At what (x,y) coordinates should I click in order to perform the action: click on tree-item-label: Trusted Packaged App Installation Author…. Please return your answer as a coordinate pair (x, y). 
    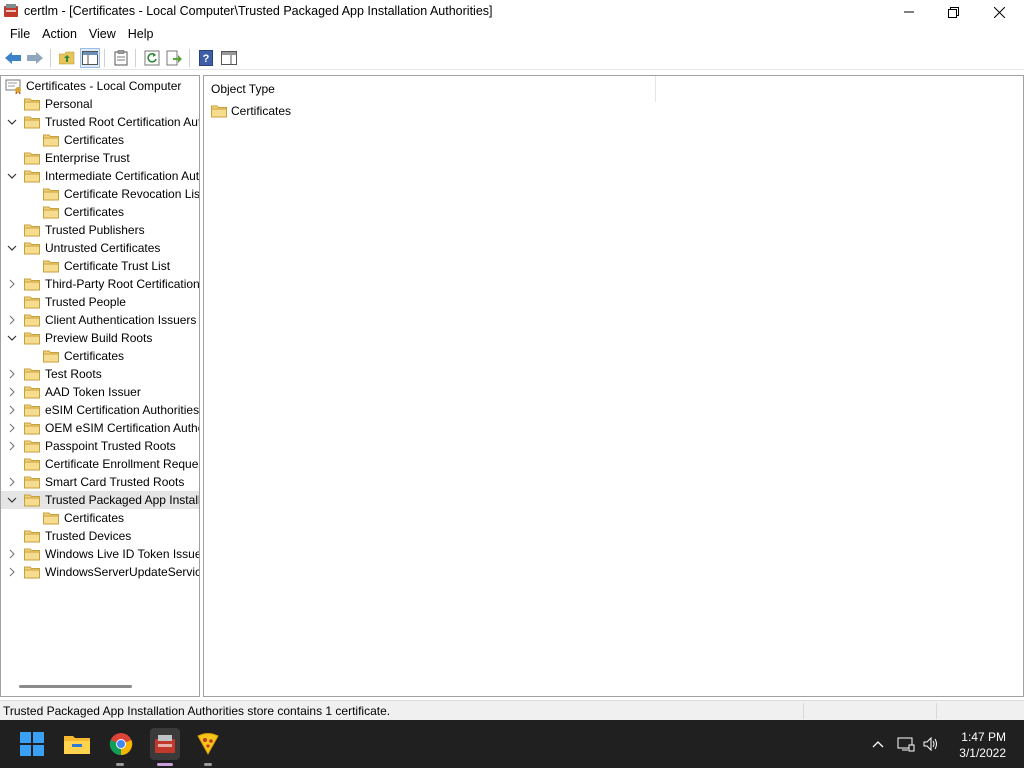
    Looking at the image, I should click on (122, 500).